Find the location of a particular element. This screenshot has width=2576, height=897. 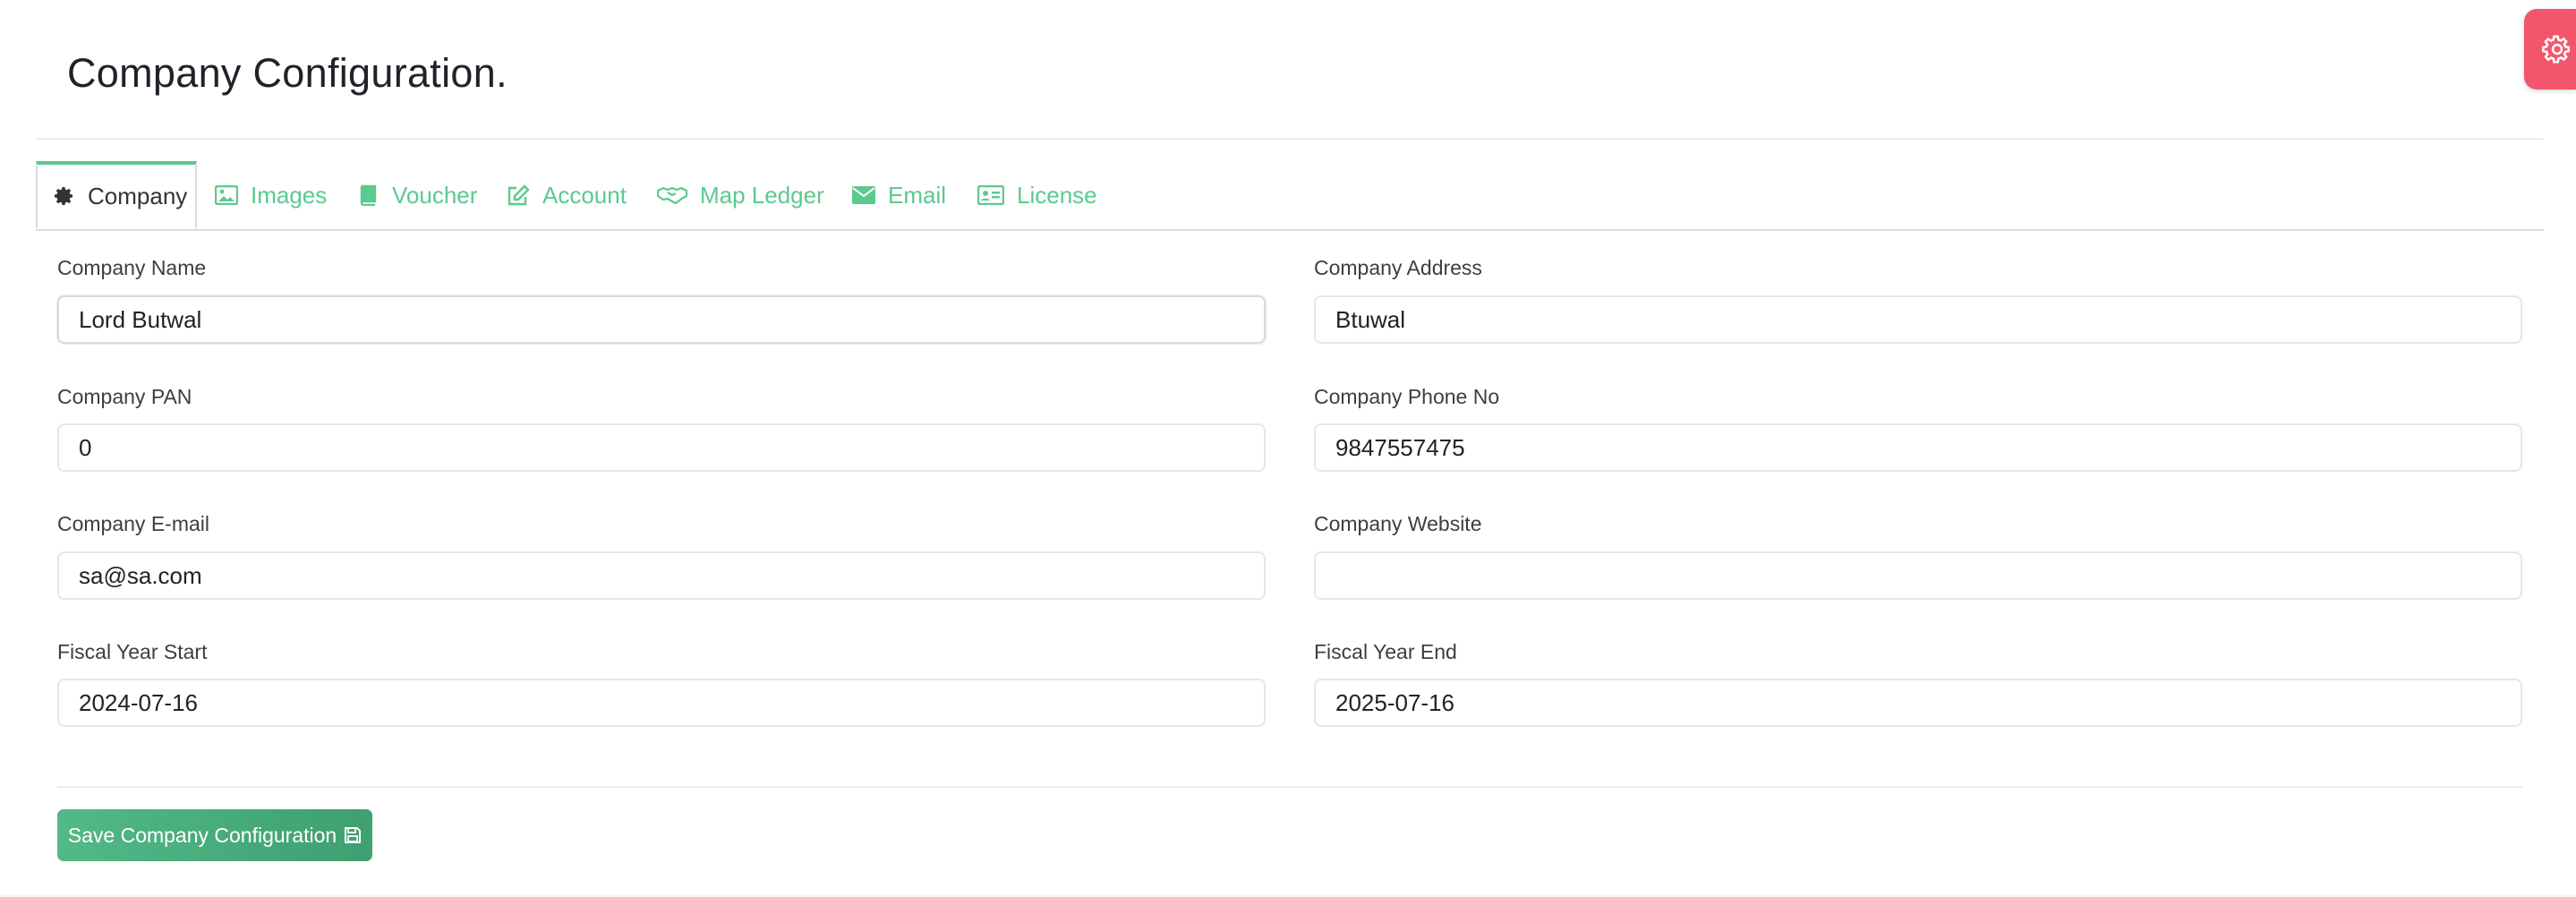

tab-label: Company is located at coordinates (138, 195).